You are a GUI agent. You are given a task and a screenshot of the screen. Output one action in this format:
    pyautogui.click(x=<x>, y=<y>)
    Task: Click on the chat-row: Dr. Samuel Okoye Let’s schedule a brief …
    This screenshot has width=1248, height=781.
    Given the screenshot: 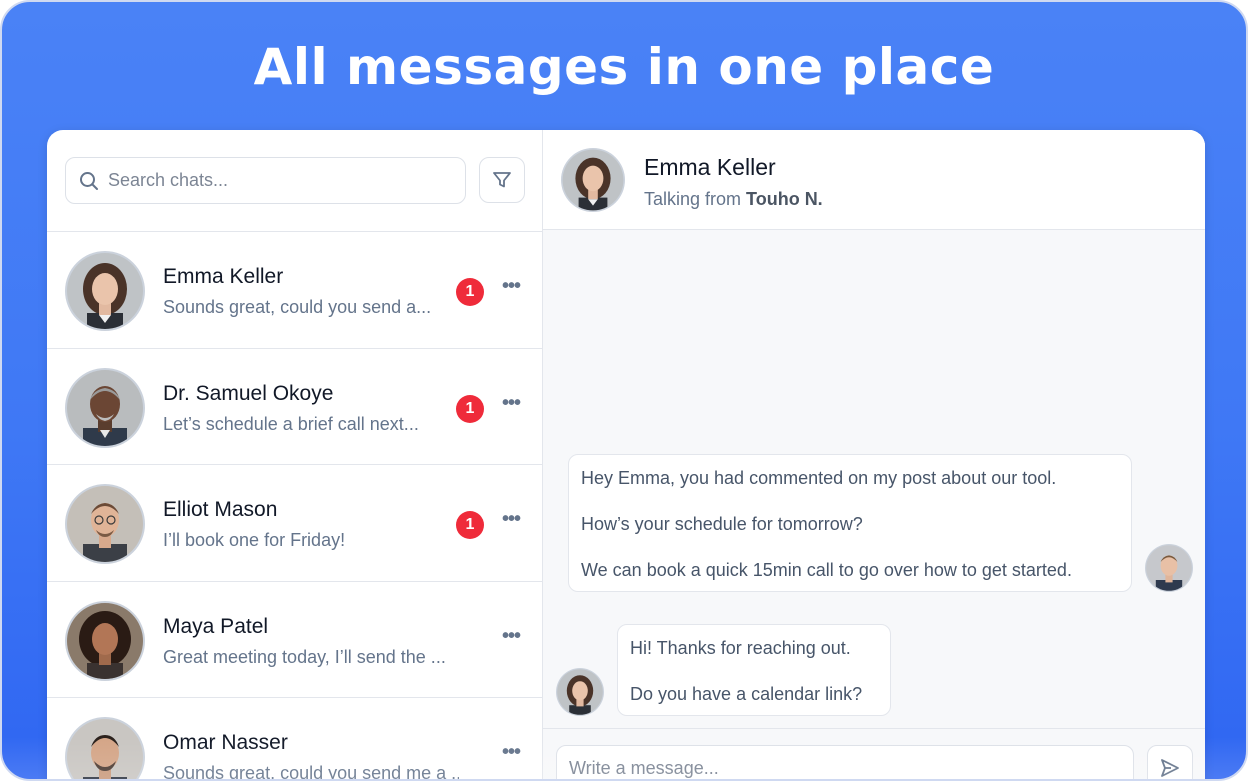 What is the action you would take?
    pyautogui.click(x=295, y=407)
    